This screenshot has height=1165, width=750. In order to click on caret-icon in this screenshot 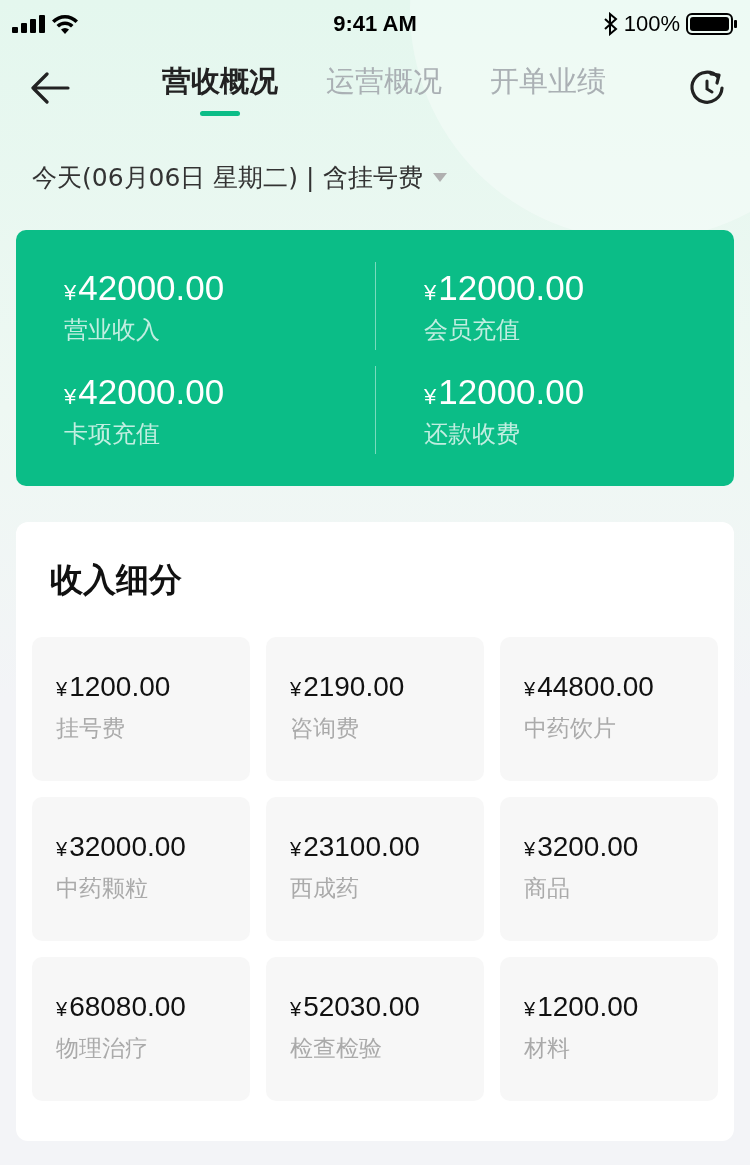, I will do `click(439, 177)`.